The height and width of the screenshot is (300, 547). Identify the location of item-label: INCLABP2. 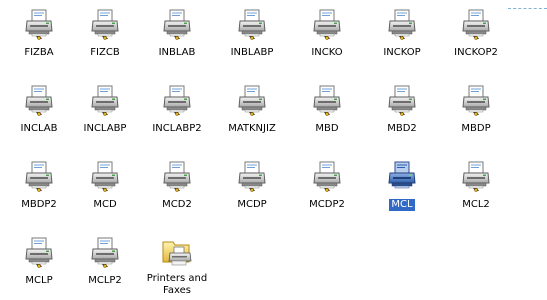
(177, 128).